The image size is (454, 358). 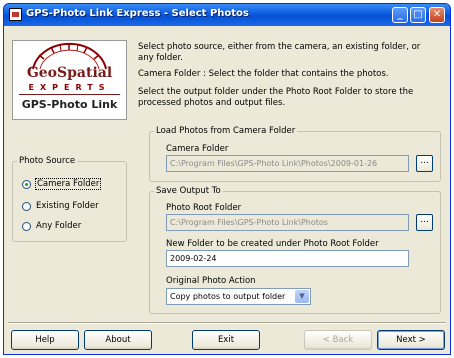 What do you see at coordinates (287, 222) in the screenshot?
I see `photo-root-folder-field: C:\Program Files\GPS-Photo Link\Photos` at bounding box center [287, 222].